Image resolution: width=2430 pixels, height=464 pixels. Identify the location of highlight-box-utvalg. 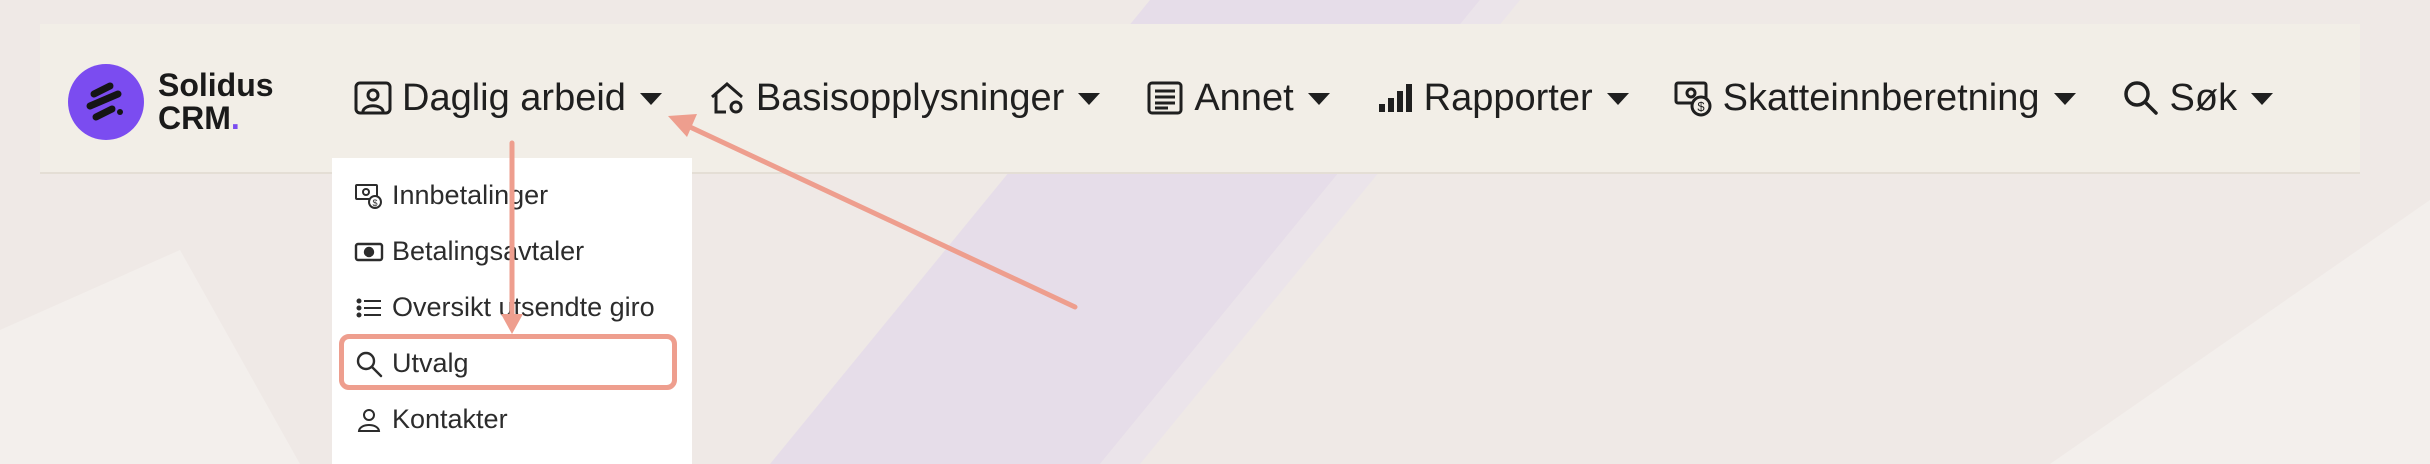
(508, 362).